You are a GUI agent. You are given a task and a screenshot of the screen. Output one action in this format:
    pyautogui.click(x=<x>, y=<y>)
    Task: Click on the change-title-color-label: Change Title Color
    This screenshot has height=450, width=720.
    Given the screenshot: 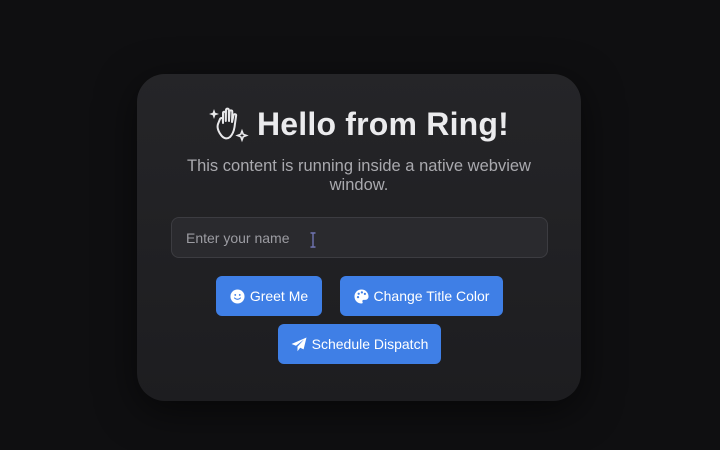 What is the action you would take?
    pyautogui.click(x=431, y=296)
    